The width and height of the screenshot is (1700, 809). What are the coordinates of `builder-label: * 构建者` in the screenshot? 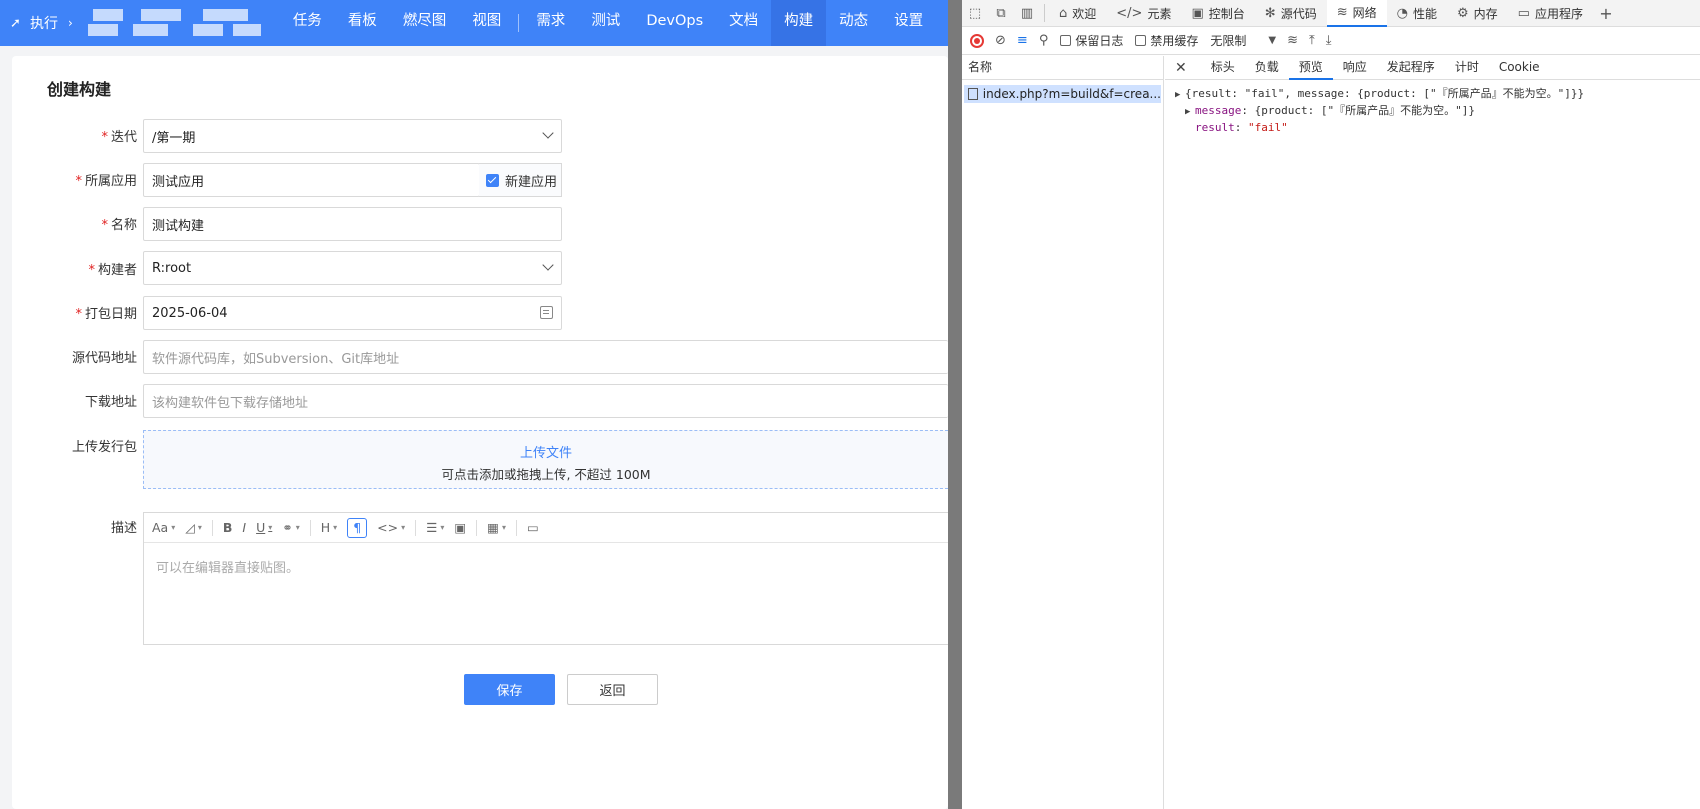 It's located at (112, 270).